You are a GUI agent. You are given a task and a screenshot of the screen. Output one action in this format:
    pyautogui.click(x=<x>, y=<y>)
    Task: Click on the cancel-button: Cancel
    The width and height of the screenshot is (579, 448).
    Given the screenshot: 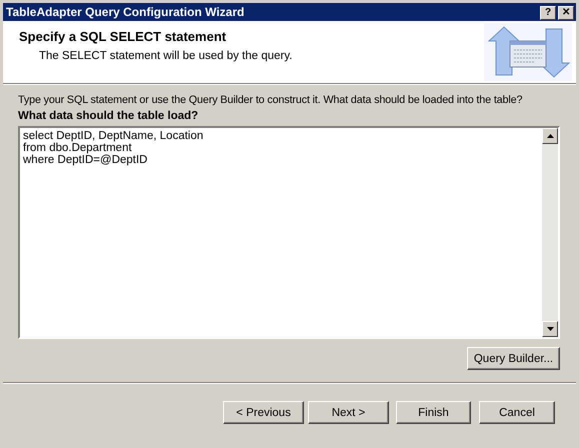 What is the action you would take?
    pyautogui.click(x=517, y=412)
    